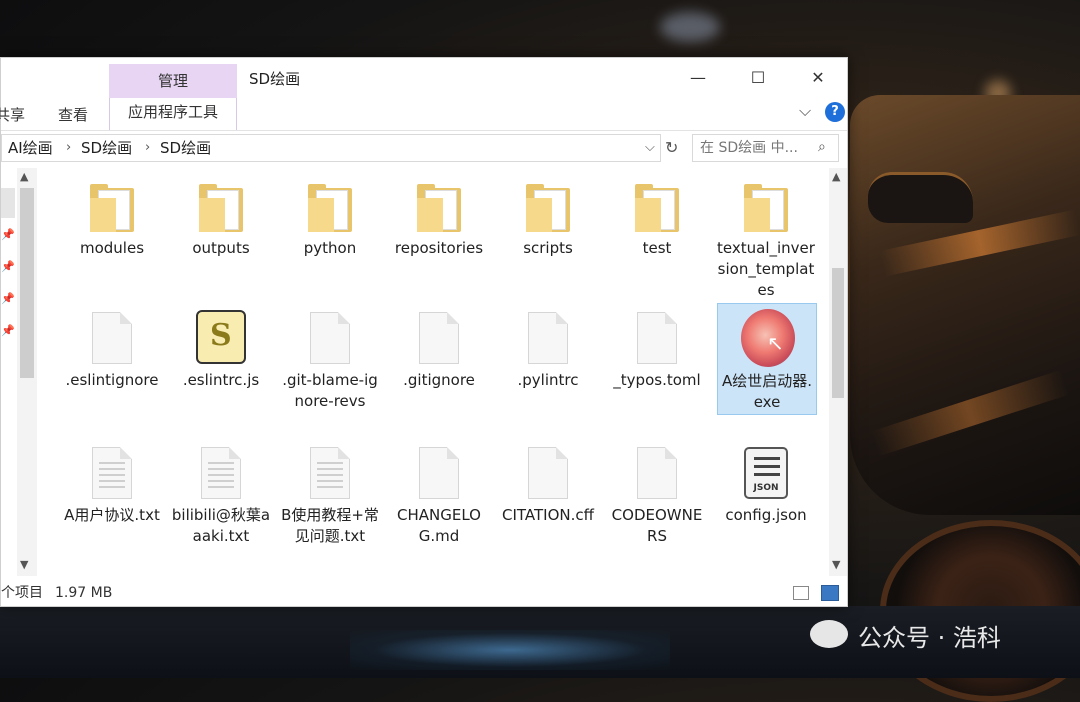  Describe the element at coordinates (766, 515) in the screenshot. I see `item-name: config.json` at that location.